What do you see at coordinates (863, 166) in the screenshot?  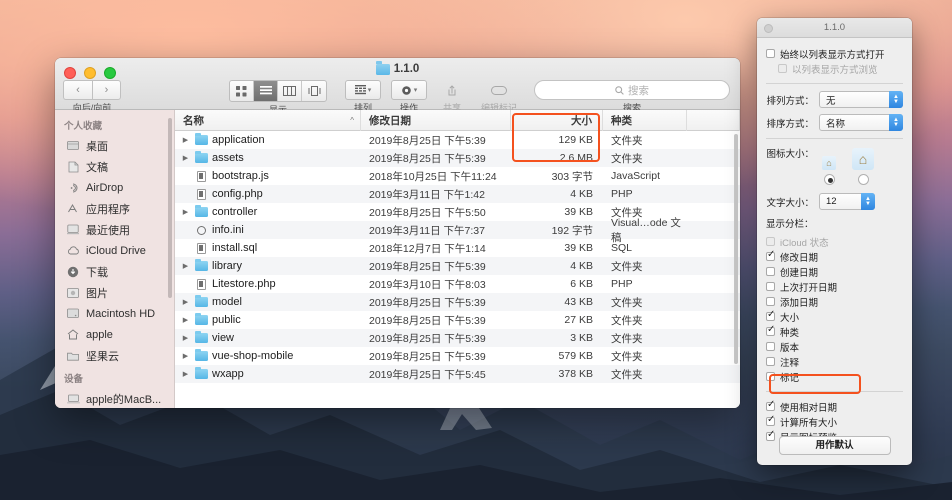 I see `icon-size-large-option: ⌂` at bounding box center [863, 166].